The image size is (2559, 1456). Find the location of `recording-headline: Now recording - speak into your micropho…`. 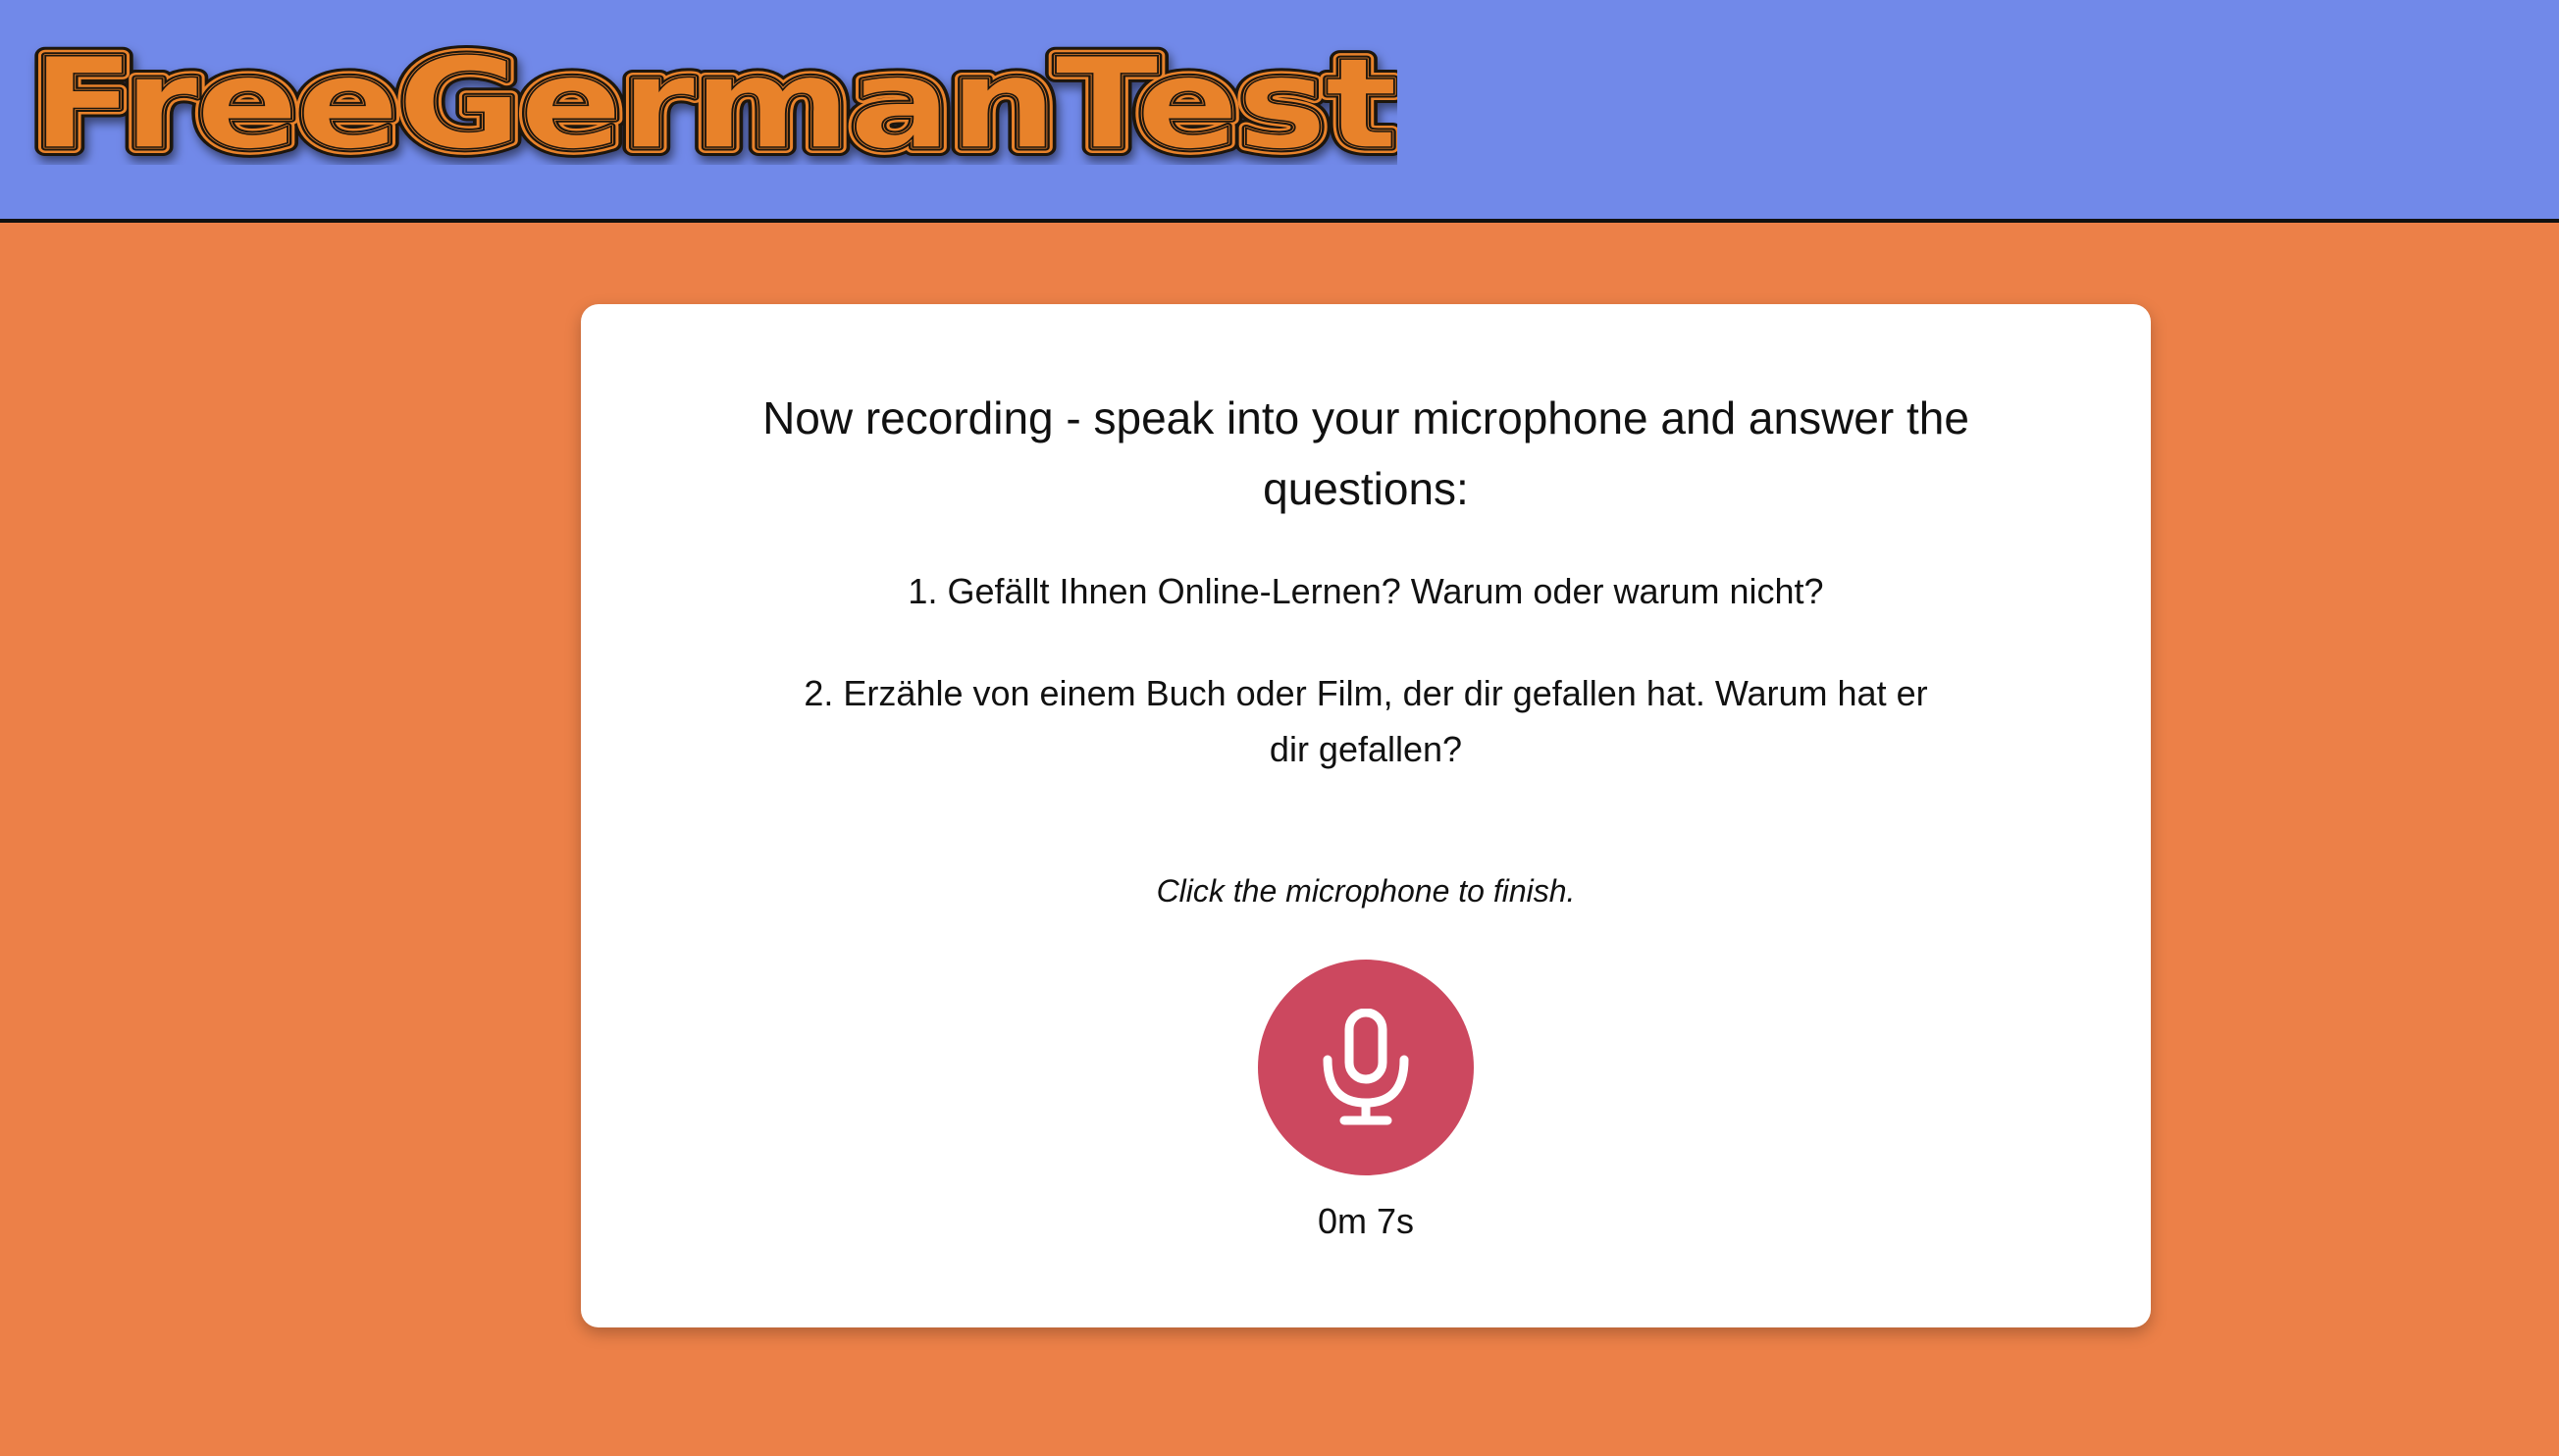

recording-headline: Now recording - speak into your micropho… is located at coordinates (1365, 453).